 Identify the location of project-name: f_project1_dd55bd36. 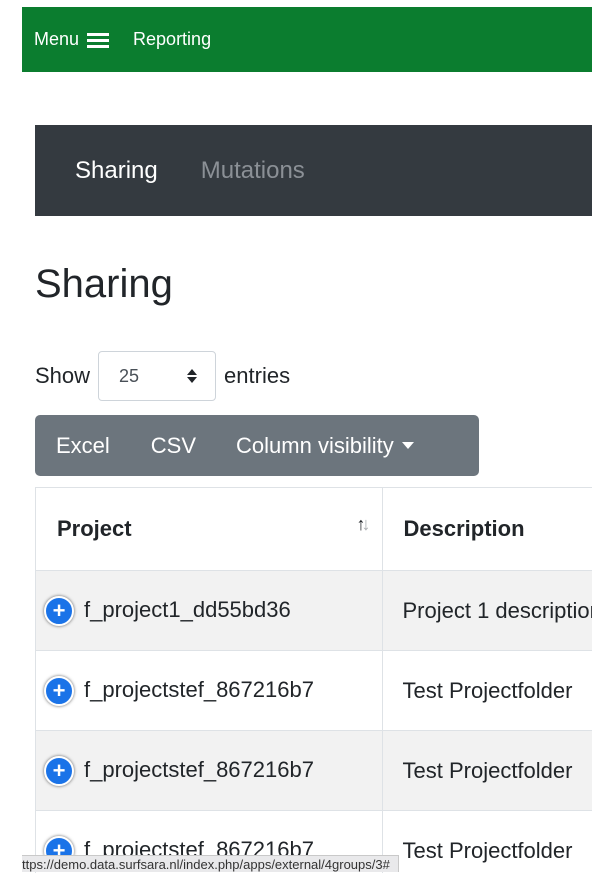
(187, 608).